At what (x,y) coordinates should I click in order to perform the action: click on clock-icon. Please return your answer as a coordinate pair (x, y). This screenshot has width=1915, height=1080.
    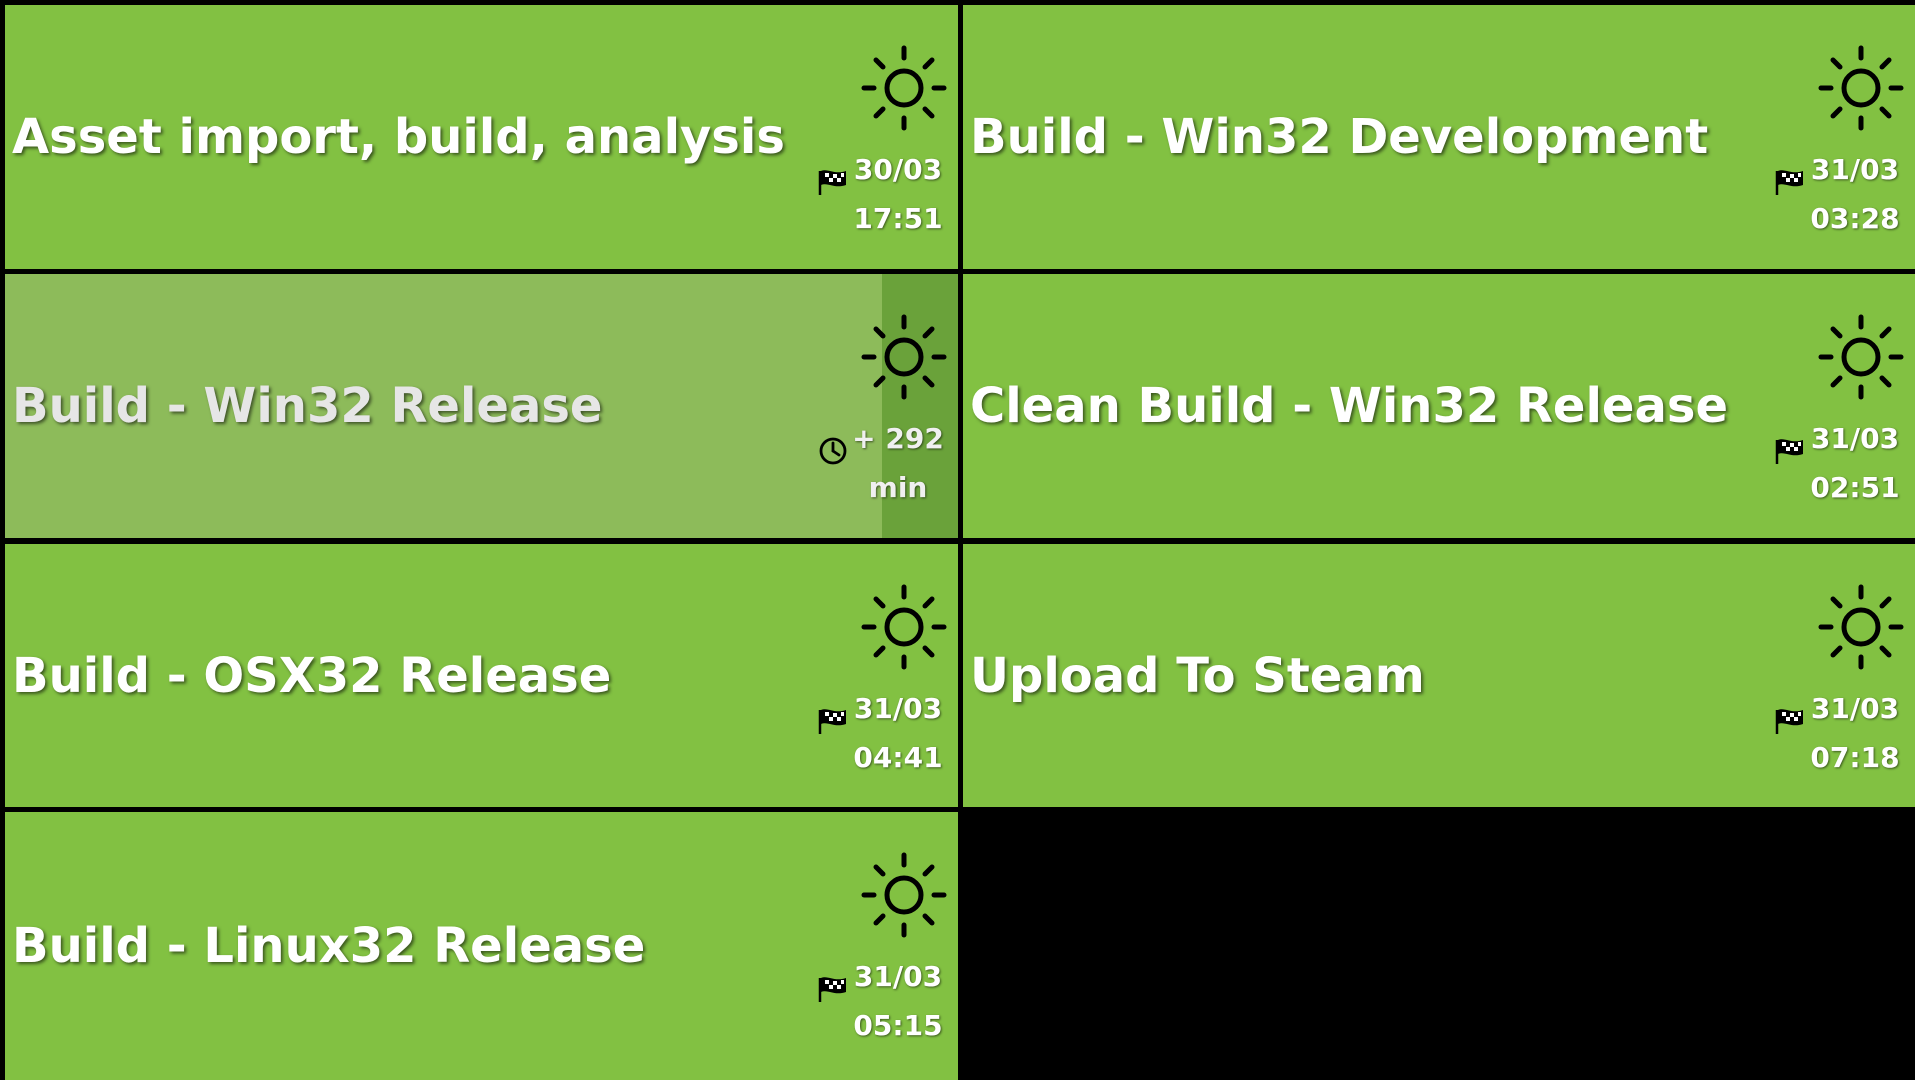
    Looking at the image, I should click on (833, 451).